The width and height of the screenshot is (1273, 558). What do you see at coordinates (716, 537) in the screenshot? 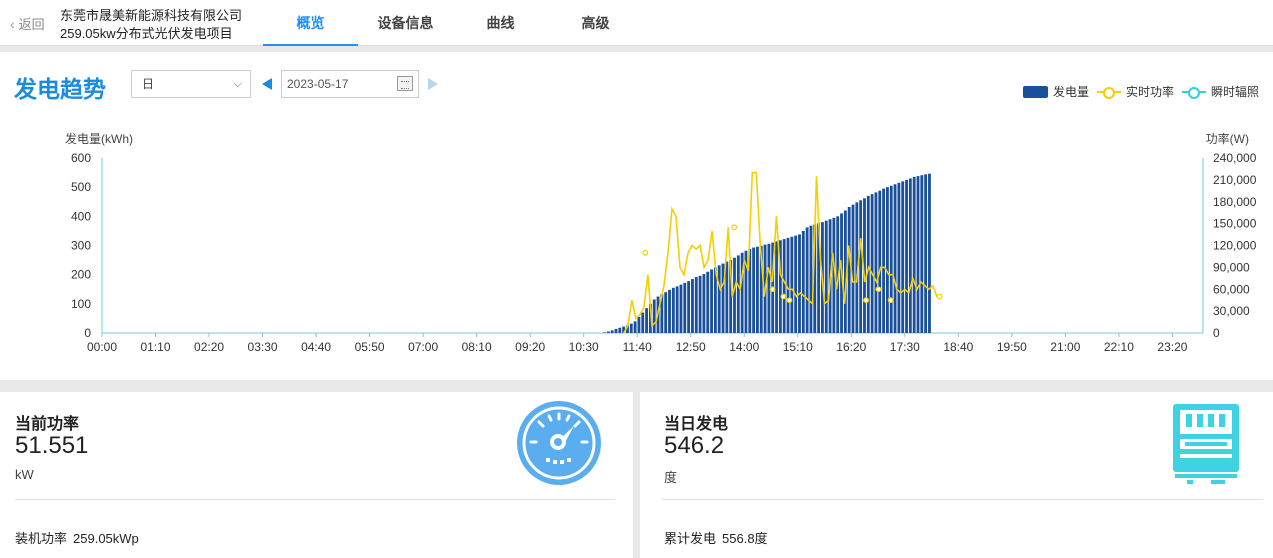
I see `total-energy: 累计发电 556.8度` at bounding box center [716, 537].